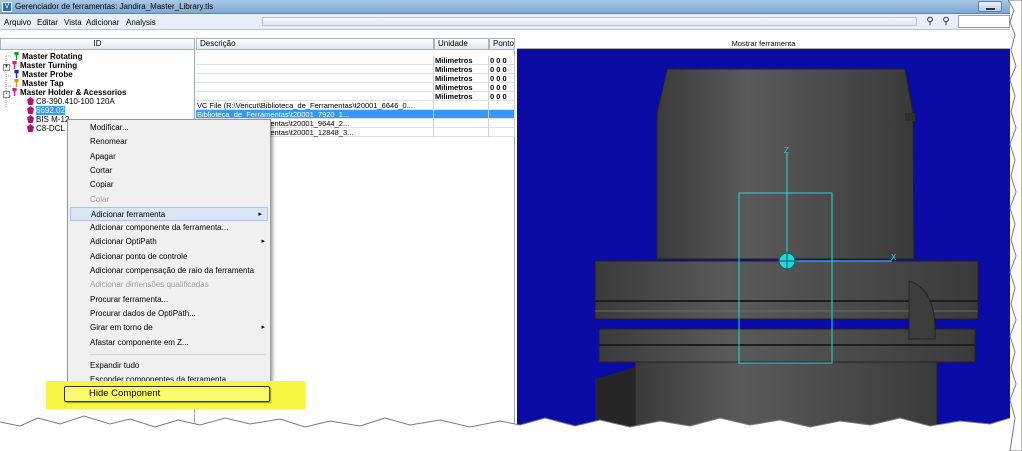 The width and height of the screenshot is (1022, 451). I want to click on context-menu-item: Adicionar dimensões qualificadas, so click(169, 285).